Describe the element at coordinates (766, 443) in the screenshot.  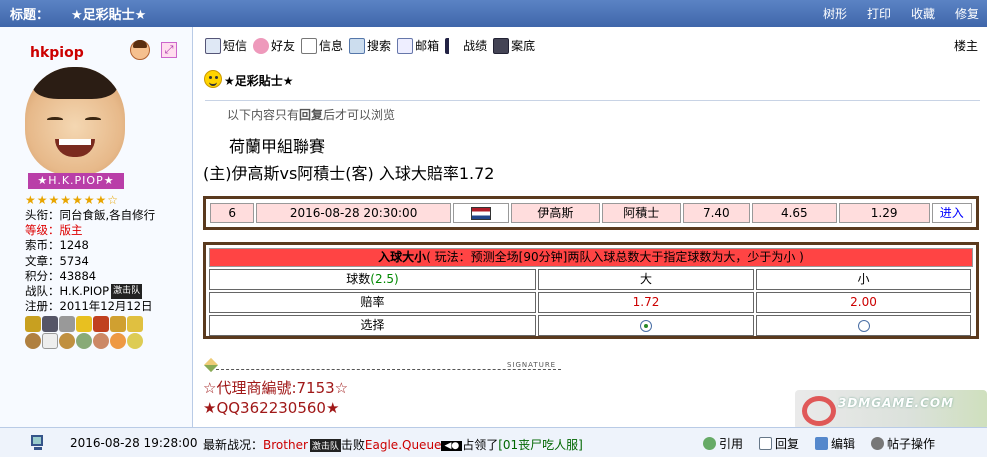
I see `reply-icon` at that location.